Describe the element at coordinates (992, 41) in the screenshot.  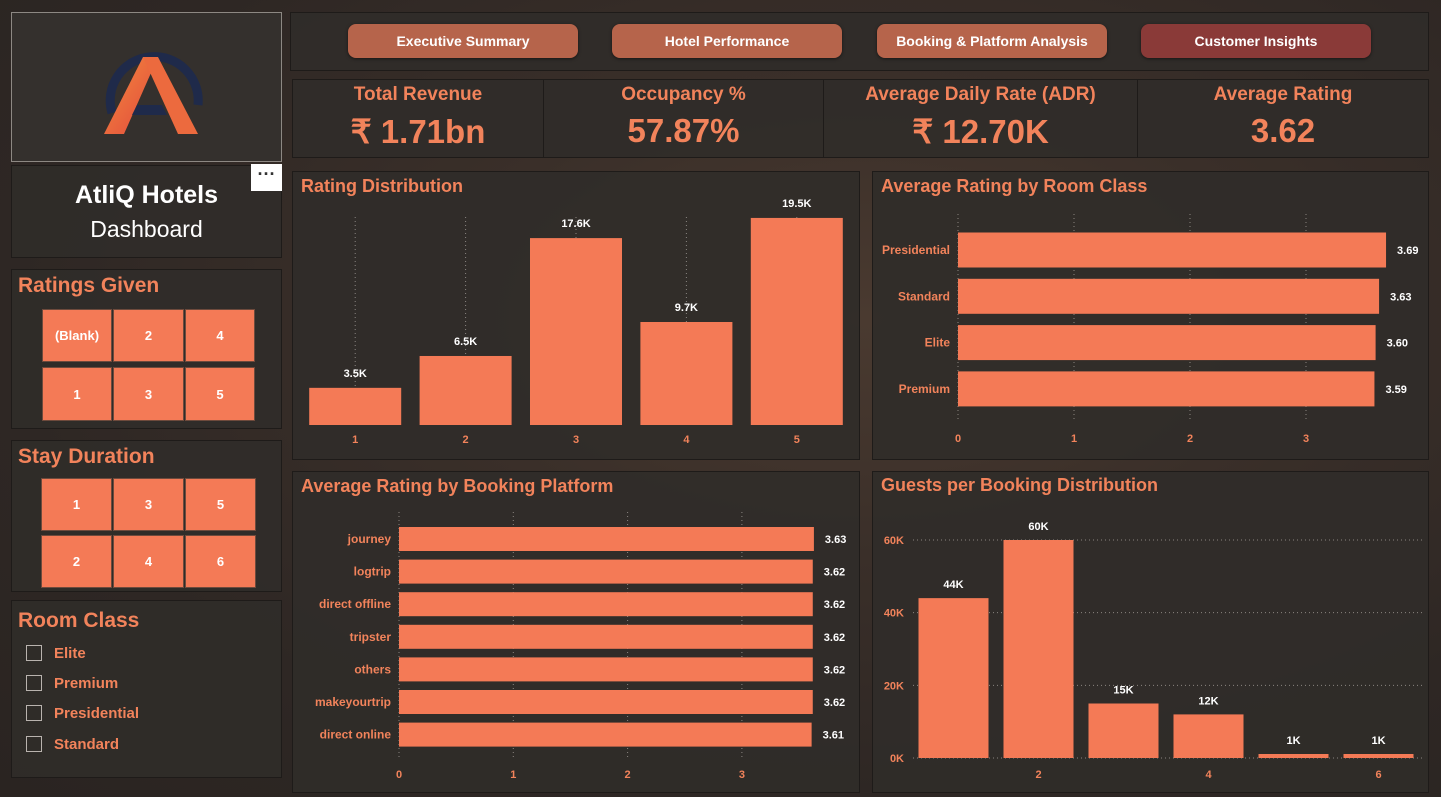
I see `tab-booking-platform-analysis: Booking & Platform Analysis` at that location.